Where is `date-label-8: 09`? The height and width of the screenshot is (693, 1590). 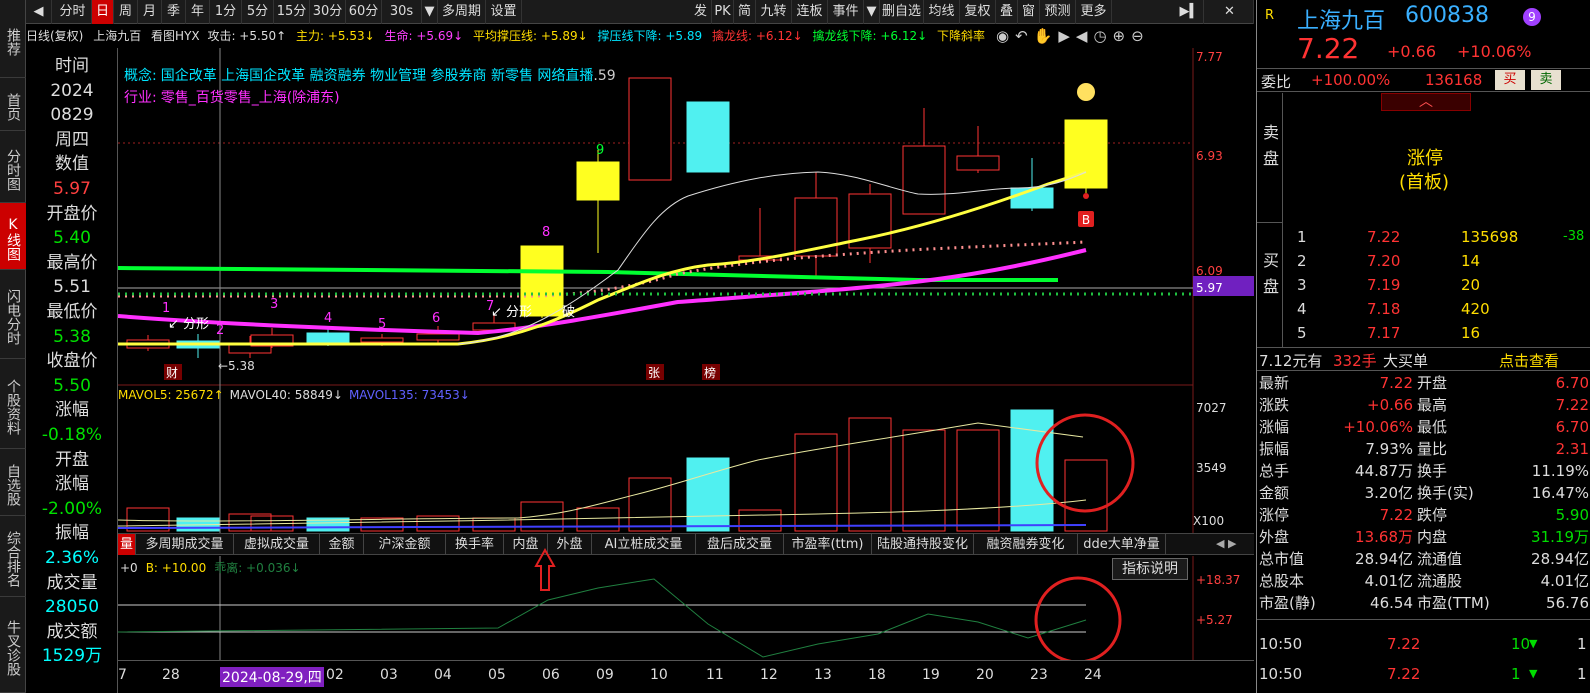 date-label-8: 09 is located at coordinates (605, 675).